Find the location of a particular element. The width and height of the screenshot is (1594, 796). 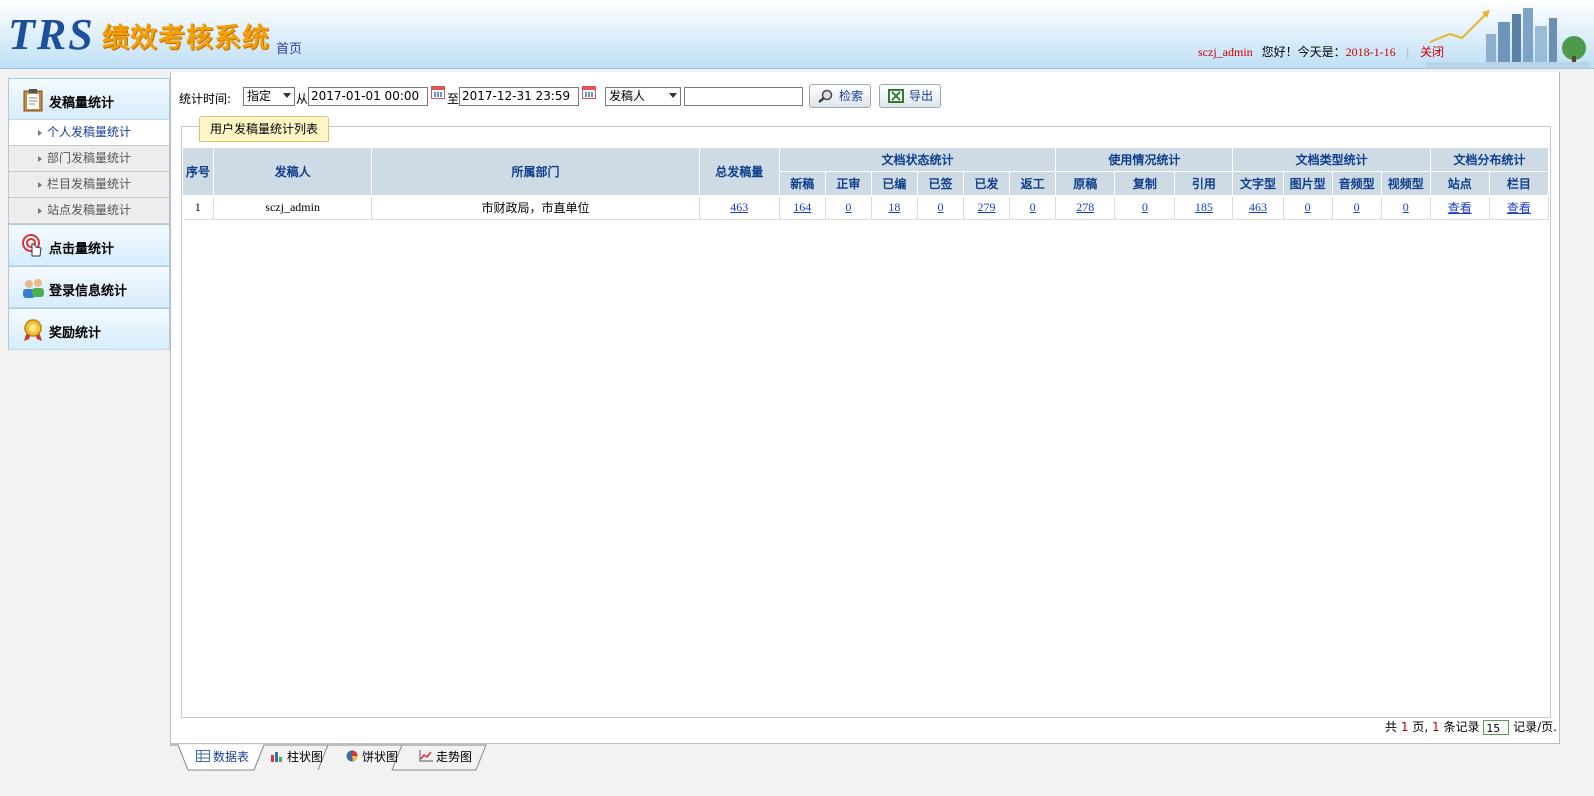

pager-page-count: 1 is located at coordinates (1404, 727).